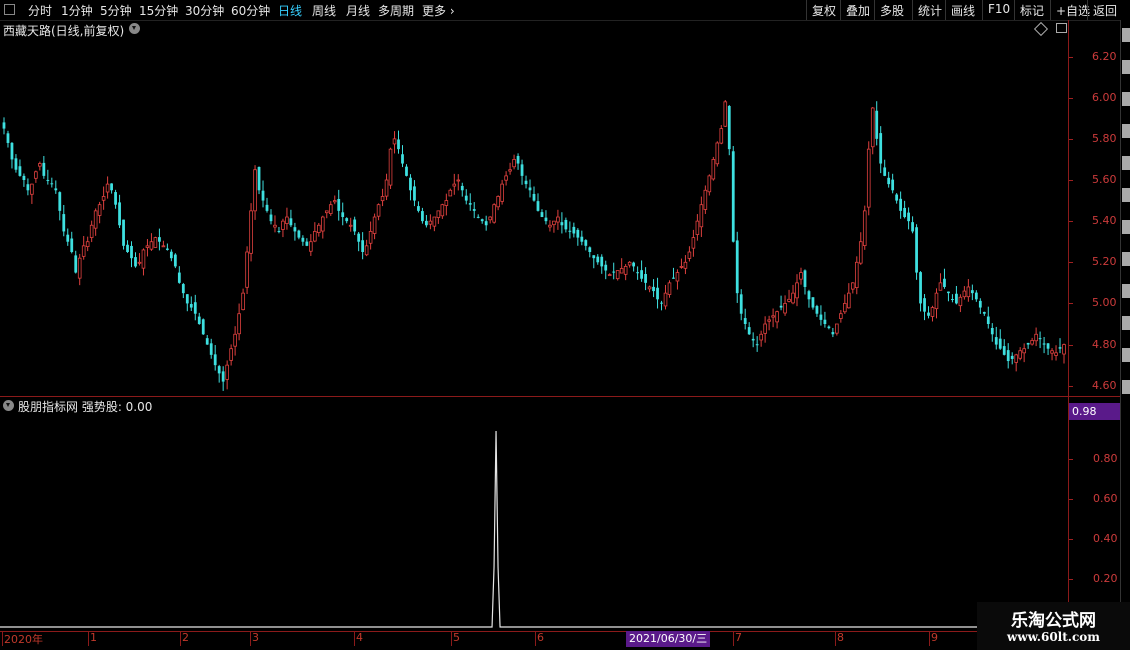  I want to click on price-axis: 6.20 6.00 5.80 5.60 5.40 5.20 5.00 4.80 4.60, so click(1094, 209).